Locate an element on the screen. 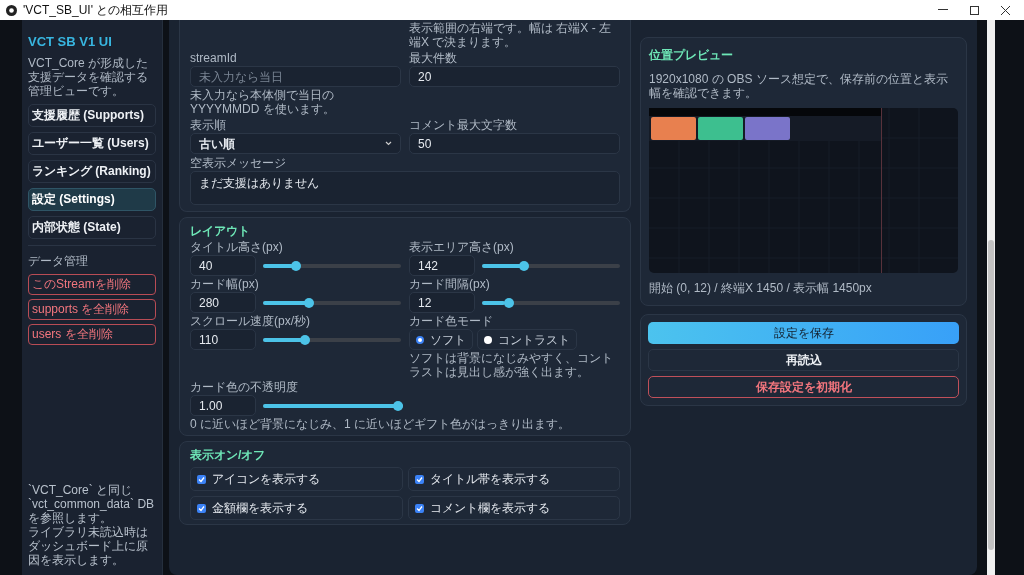 The width and height of the screenshot is (1024, 575). field-label: カード間隔(px) is located at coordinates (450, 284).